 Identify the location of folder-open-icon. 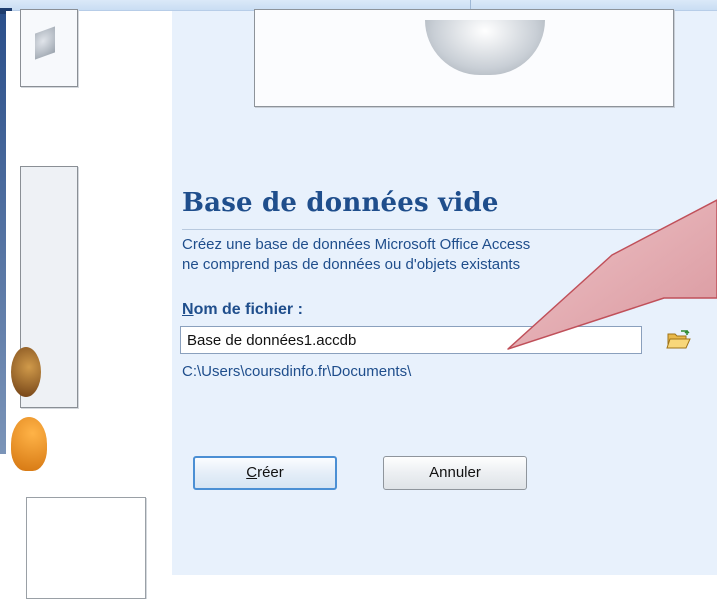
(678, 339).